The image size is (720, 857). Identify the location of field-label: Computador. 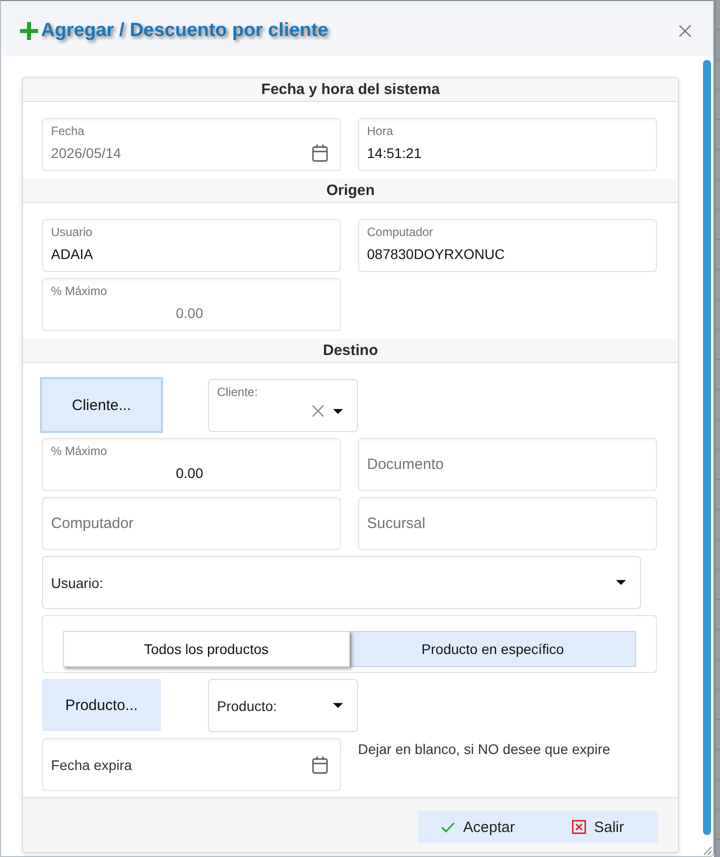
(400, 232).